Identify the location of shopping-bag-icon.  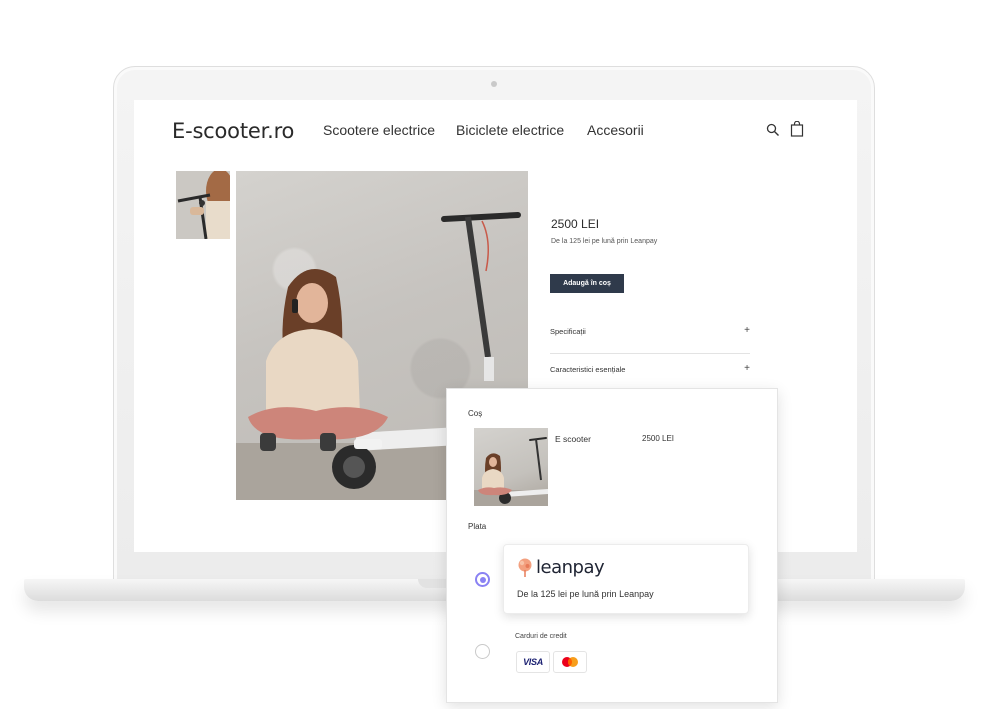
(797, 128).